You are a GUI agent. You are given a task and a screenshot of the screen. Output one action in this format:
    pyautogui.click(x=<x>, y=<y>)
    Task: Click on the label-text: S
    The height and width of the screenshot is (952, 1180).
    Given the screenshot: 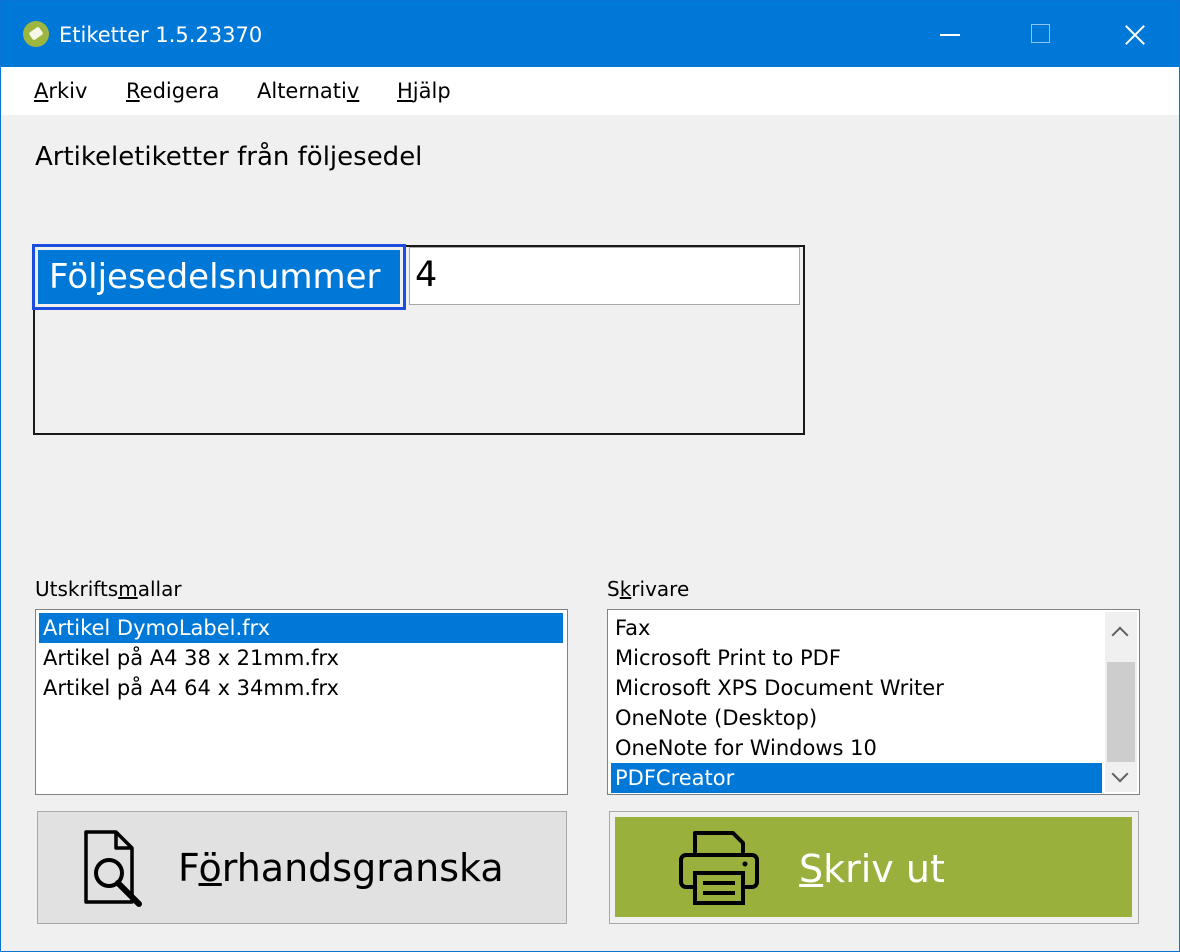 What is the action you would take?
    pyautogui.click(x=613, y=589)
    